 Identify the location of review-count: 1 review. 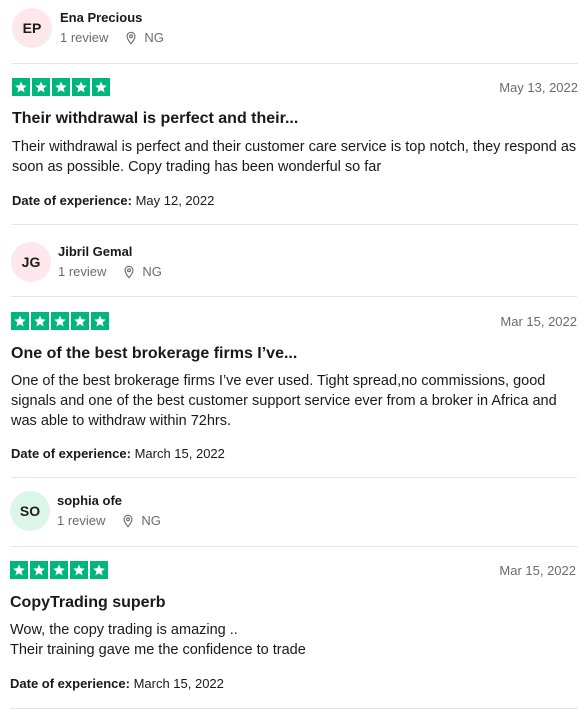
(81, 520).